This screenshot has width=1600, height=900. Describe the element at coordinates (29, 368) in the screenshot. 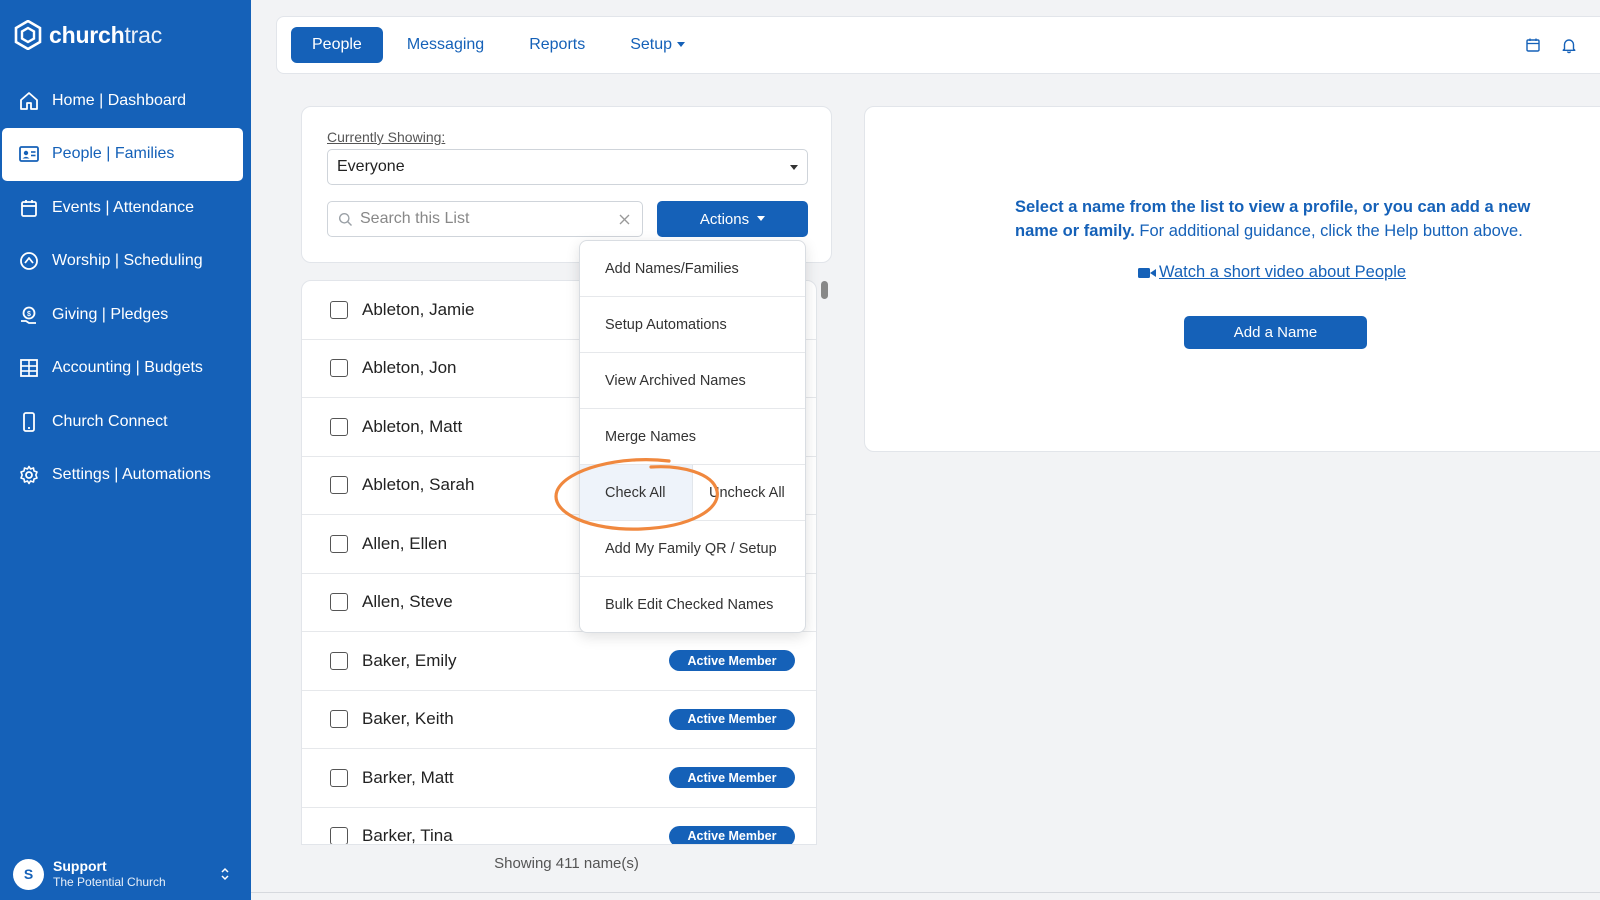

I see `grid-icon` at that location.